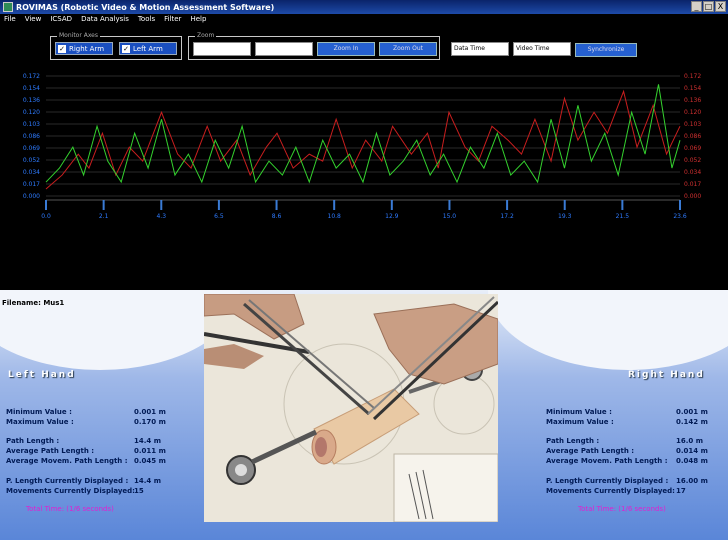 The height and width of the screenshot is (540, 728). Describe the element at coordinates (720, 6) in the screenshot. I see `close-button: X` at that location.